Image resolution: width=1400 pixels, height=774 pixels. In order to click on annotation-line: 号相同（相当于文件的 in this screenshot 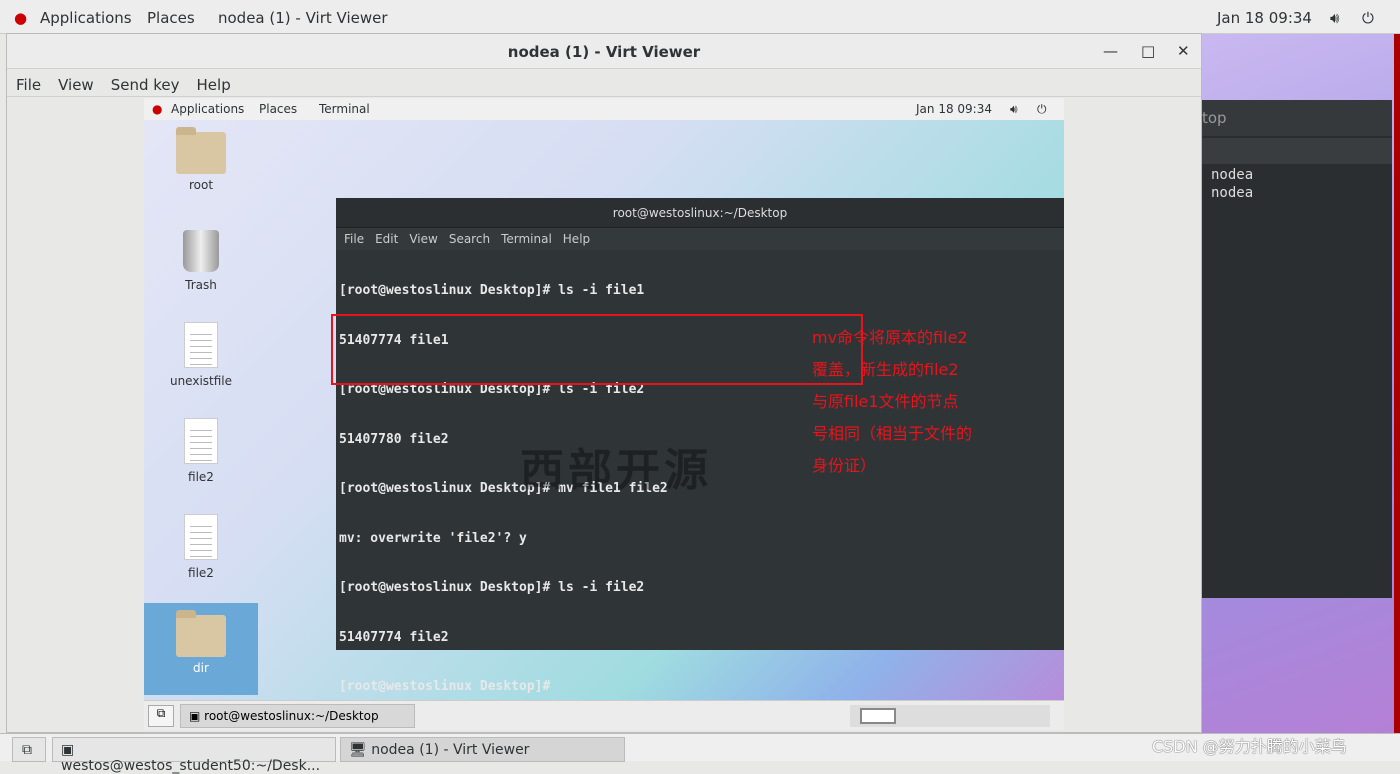, I will do `click(892, 433)`.